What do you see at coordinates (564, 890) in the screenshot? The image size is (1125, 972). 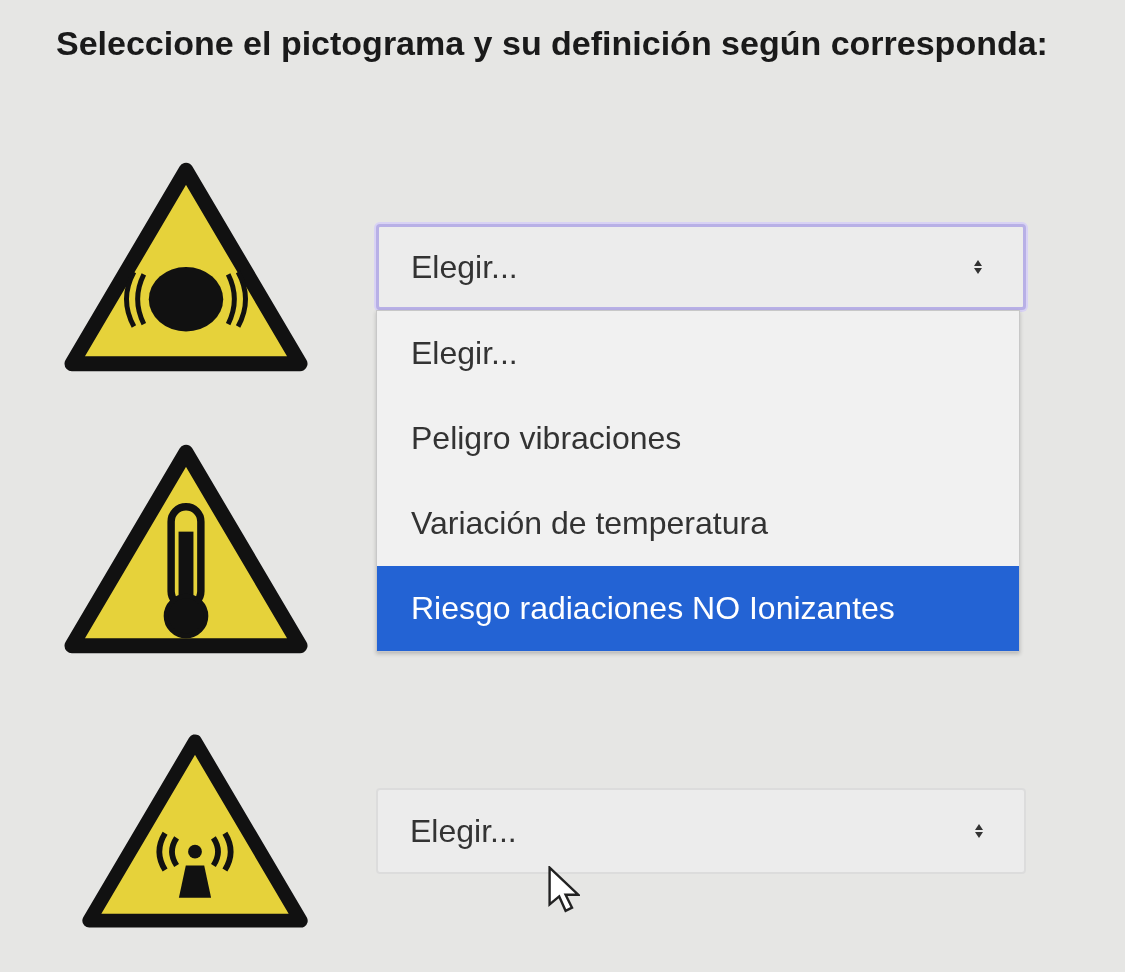 I see `mouse-pointer-icon` at bounding box center [564, 890].